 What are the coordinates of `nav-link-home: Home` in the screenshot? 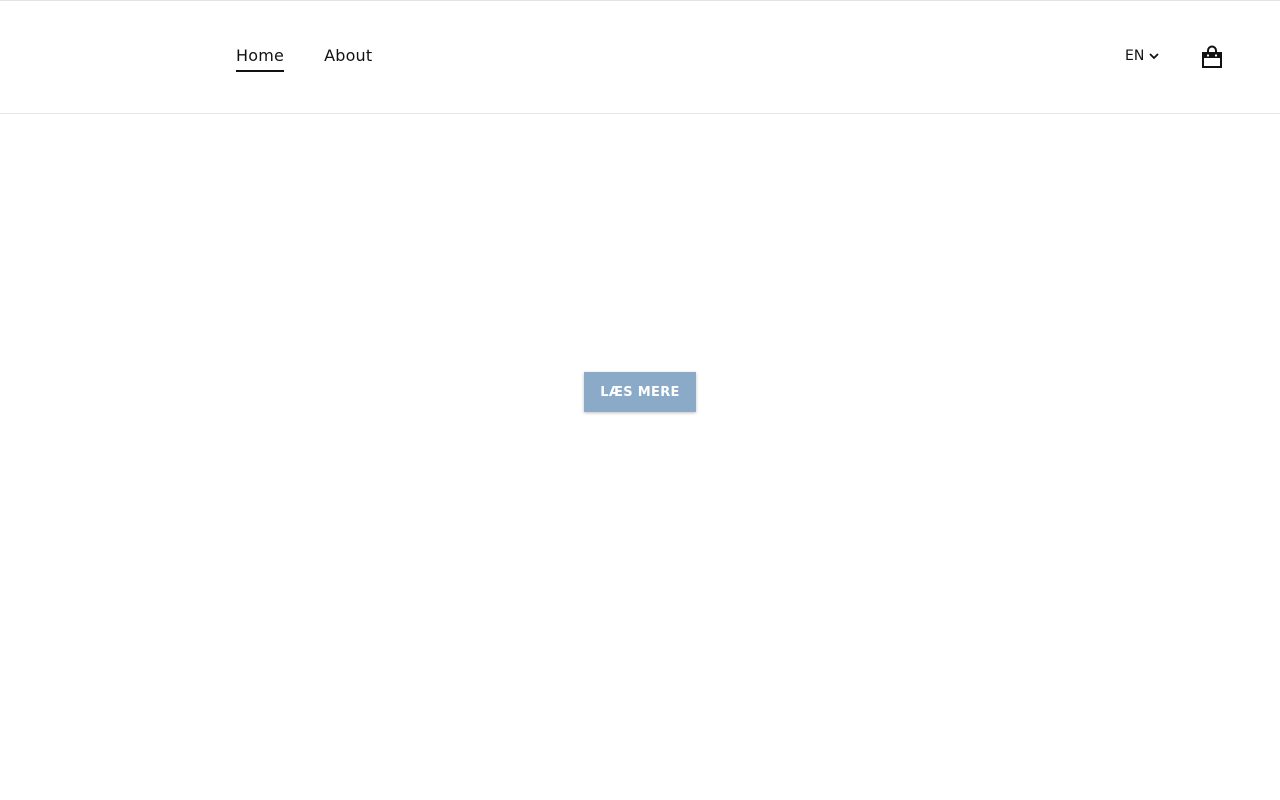 It's located at (260, 59).